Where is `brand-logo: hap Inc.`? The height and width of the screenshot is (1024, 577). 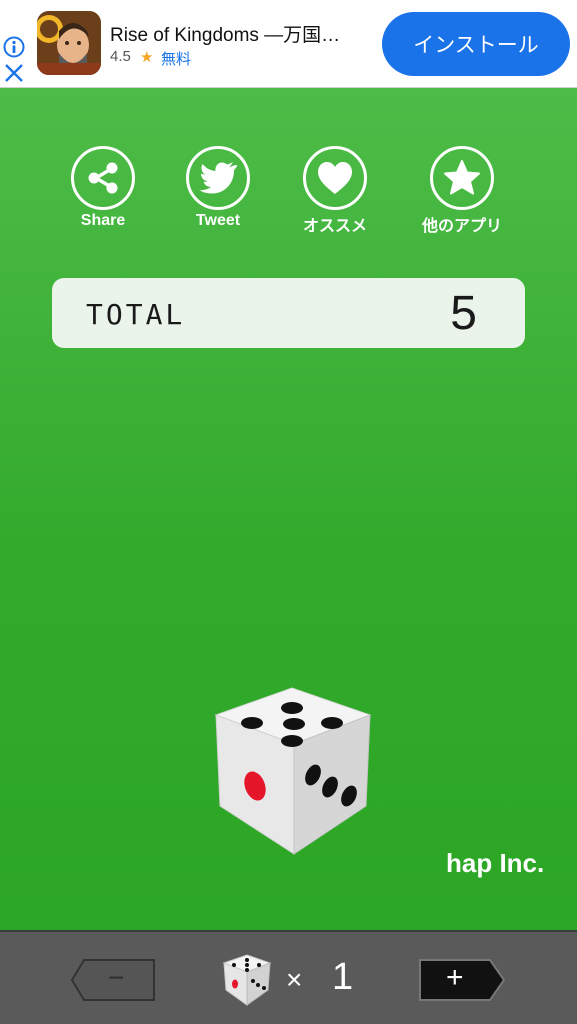 brand-logo: hap Inc. is located at coordinates (495, 863).